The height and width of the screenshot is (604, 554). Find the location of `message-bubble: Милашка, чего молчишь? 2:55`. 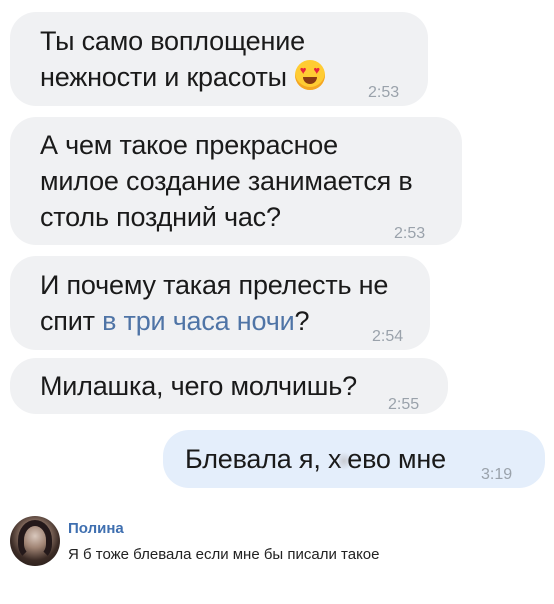

message-bubble: Милашка, чего молчишь? 2:55 is located at coordinates (229, 386).